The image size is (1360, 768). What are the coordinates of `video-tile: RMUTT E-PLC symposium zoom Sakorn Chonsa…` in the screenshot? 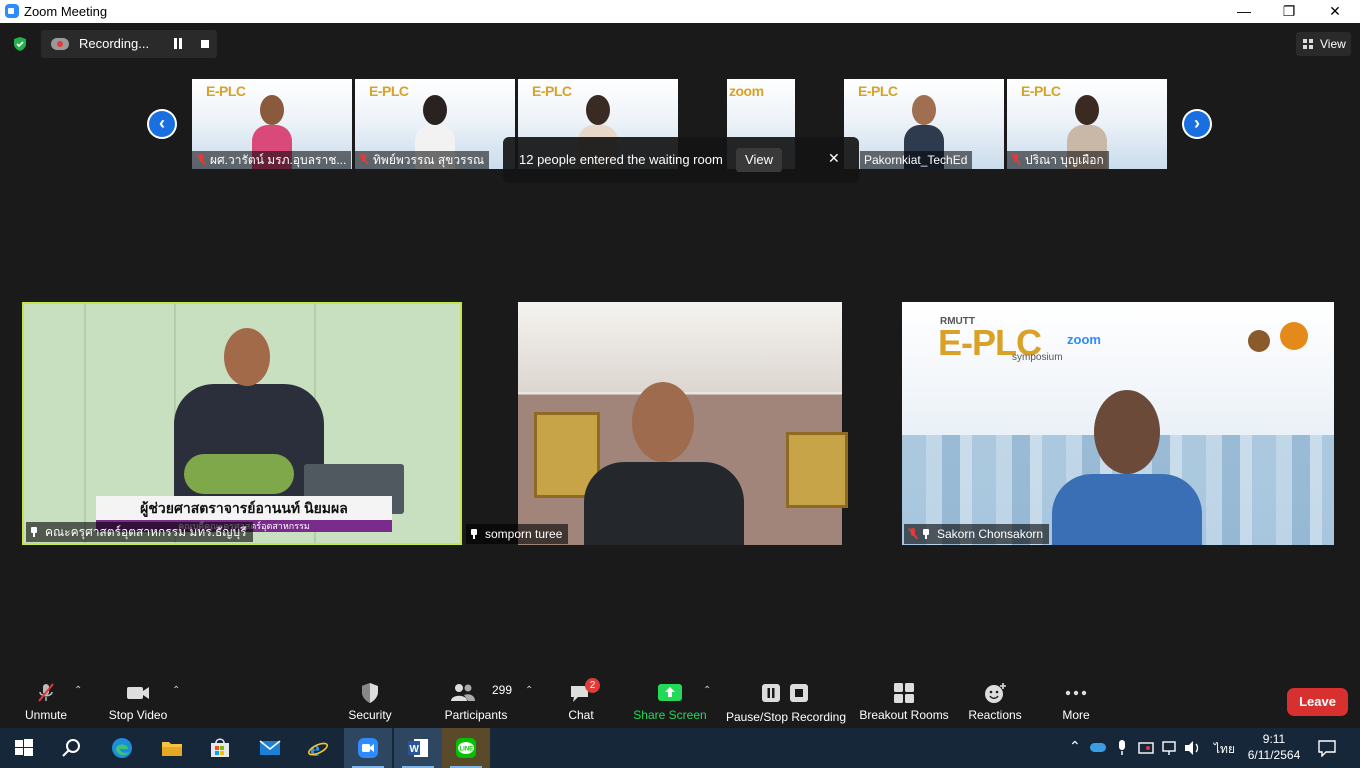 It's located at (1118, 423).